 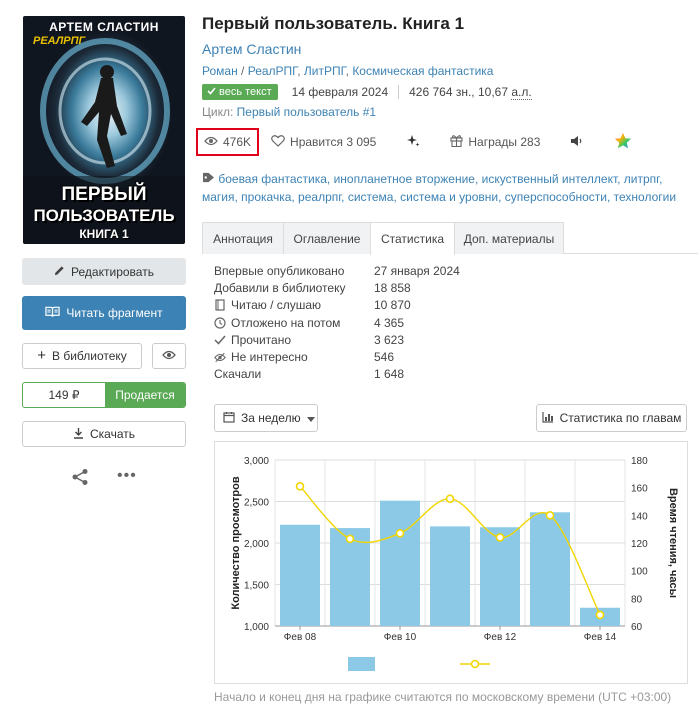 What do you see at coordinates (114, 313) in the screenshot?
I see `read-fragment-label: Читать фрагмент` at bounding box center [114, 313].